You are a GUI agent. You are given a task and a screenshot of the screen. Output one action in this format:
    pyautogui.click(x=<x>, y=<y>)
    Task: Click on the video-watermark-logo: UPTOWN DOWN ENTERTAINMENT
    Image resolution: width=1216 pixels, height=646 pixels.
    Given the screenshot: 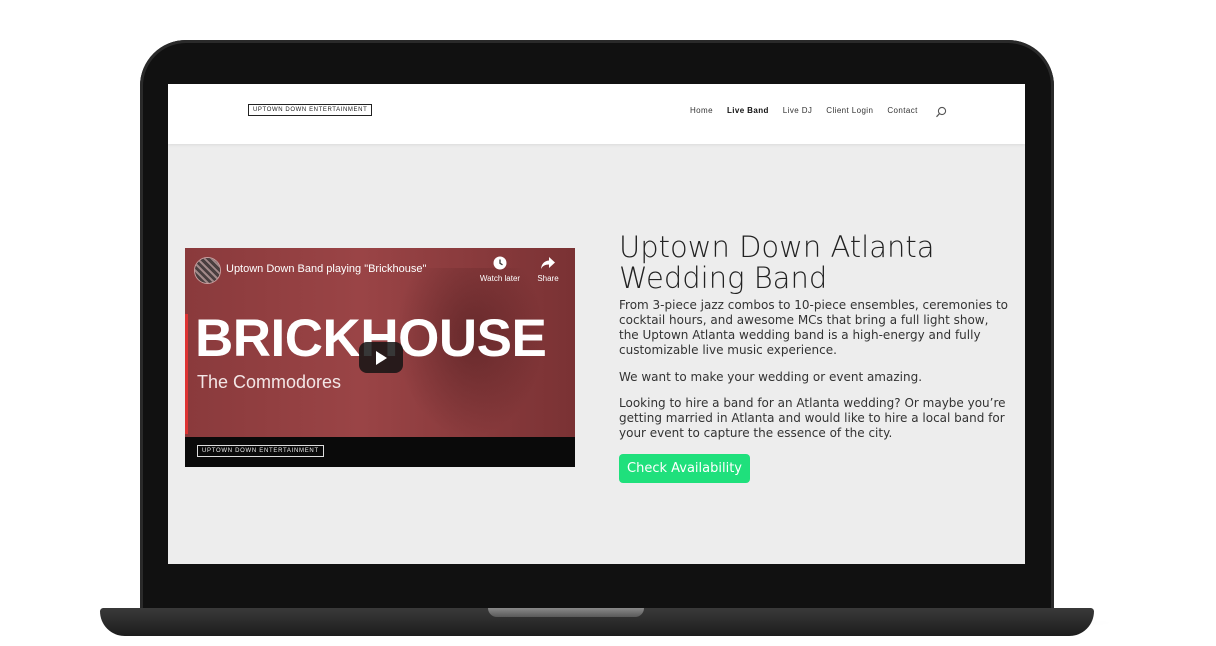 What is the action you would take?
    pyautogui.click(x=260, y=451)
    